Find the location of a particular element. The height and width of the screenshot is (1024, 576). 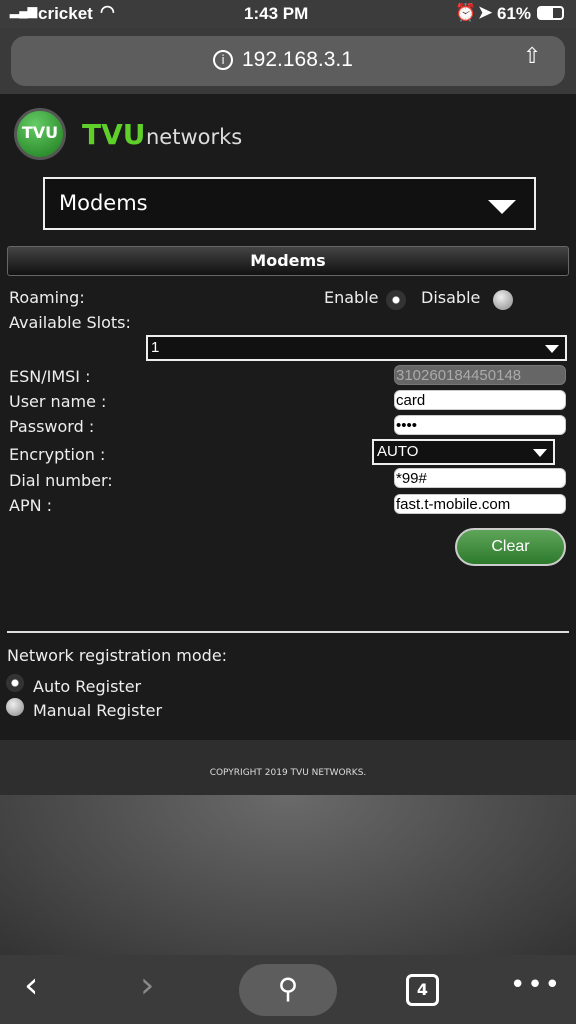

forward-icon: › is located at coordinates (147, 985).